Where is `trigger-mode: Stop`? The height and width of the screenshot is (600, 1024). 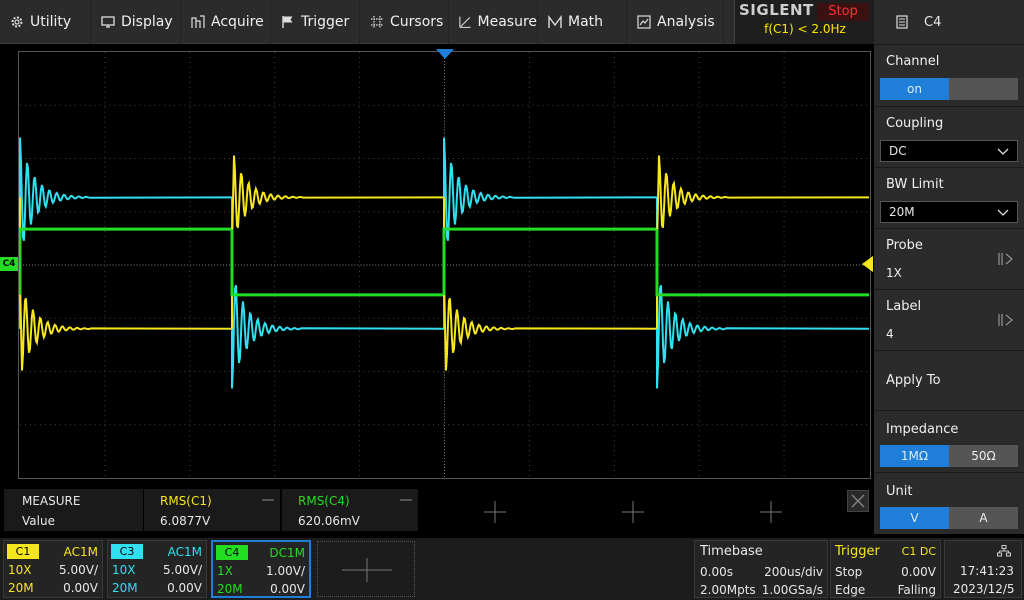 trigger-mode: Stop is located at coordinates (849, 572).